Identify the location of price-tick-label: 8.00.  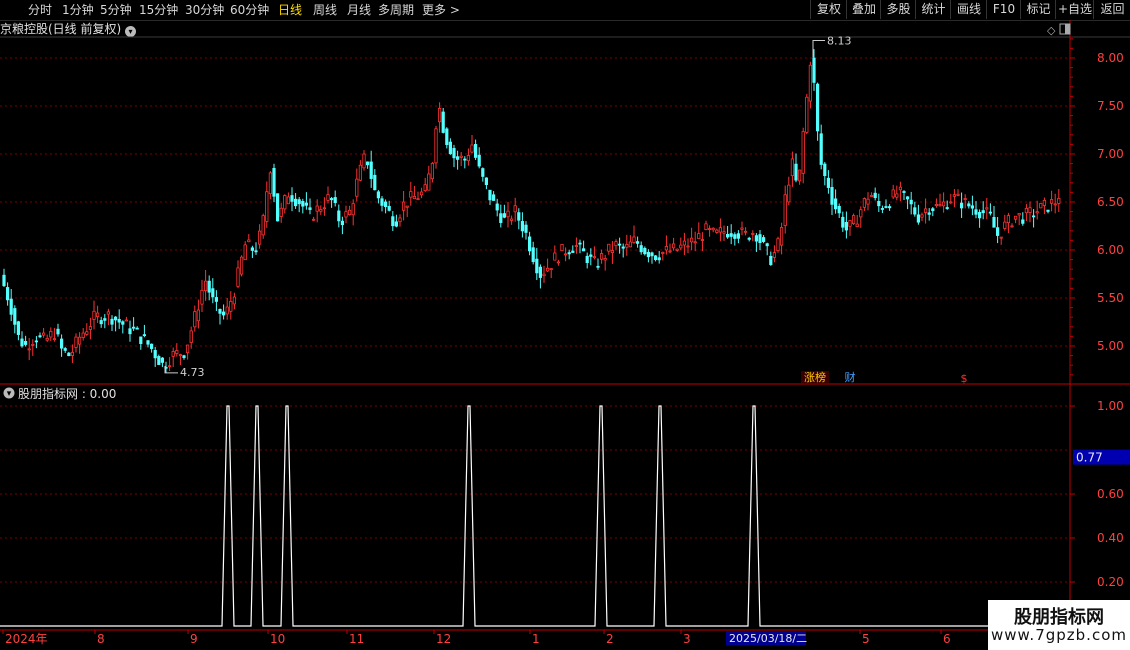
(1110, 58).